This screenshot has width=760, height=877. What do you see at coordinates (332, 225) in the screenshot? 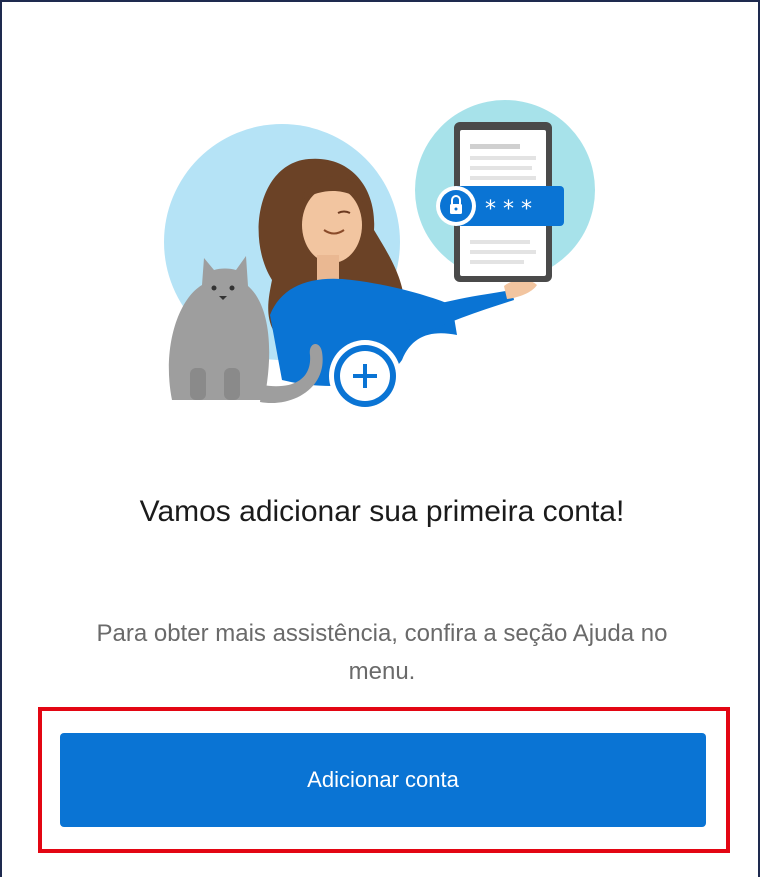
I see `face` at bounding box center [332, 225].